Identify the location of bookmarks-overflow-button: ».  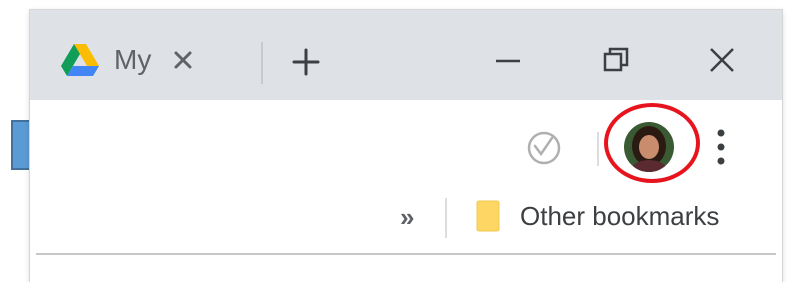
(407, 217).